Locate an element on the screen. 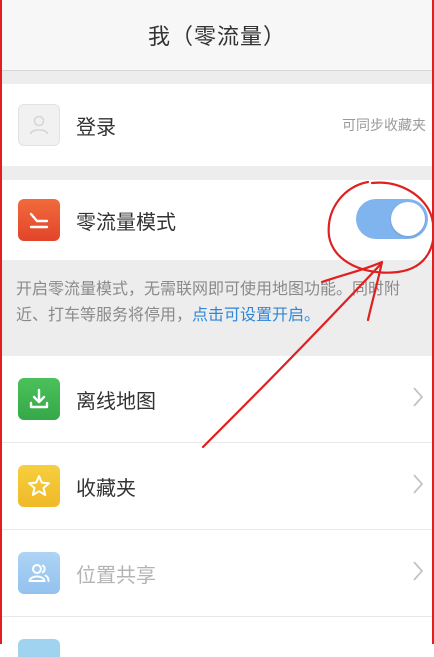 The image size is (434, 657). zero-flow-toggle is located at coordinates (392, 219).